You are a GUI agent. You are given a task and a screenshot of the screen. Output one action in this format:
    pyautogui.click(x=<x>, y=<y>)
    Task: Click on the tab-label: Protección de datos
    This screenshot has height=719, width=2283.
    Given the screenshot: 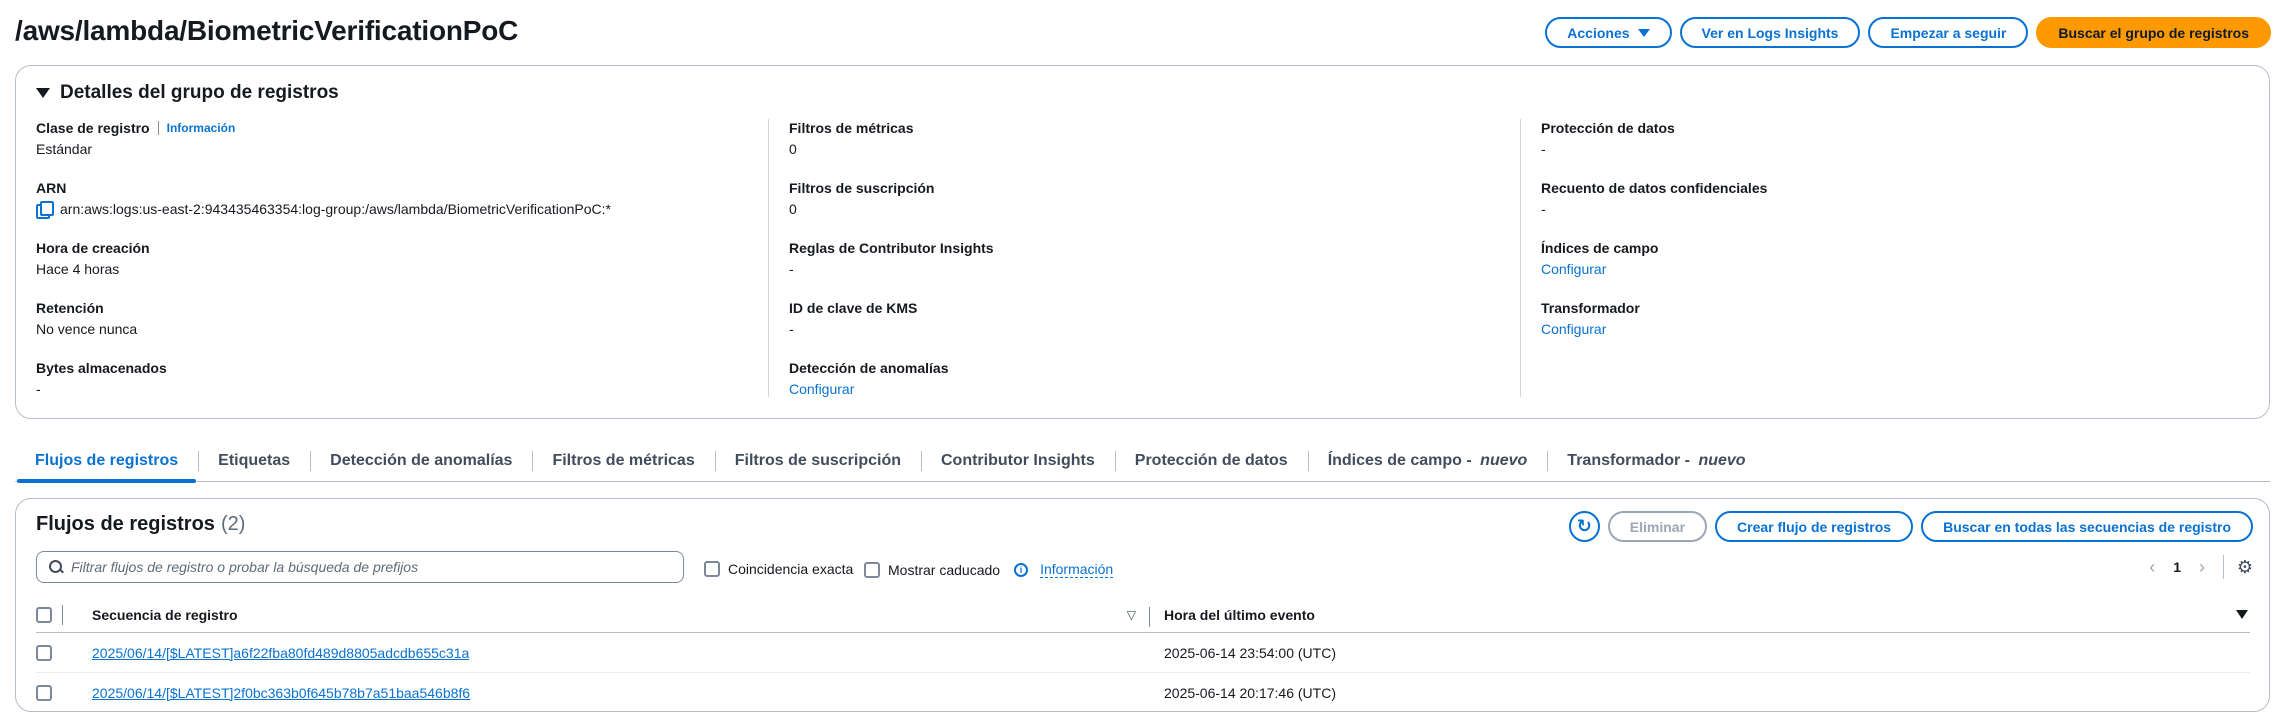 What is the action you would take?
    pyautogui.click(x=1211, y=460)
    